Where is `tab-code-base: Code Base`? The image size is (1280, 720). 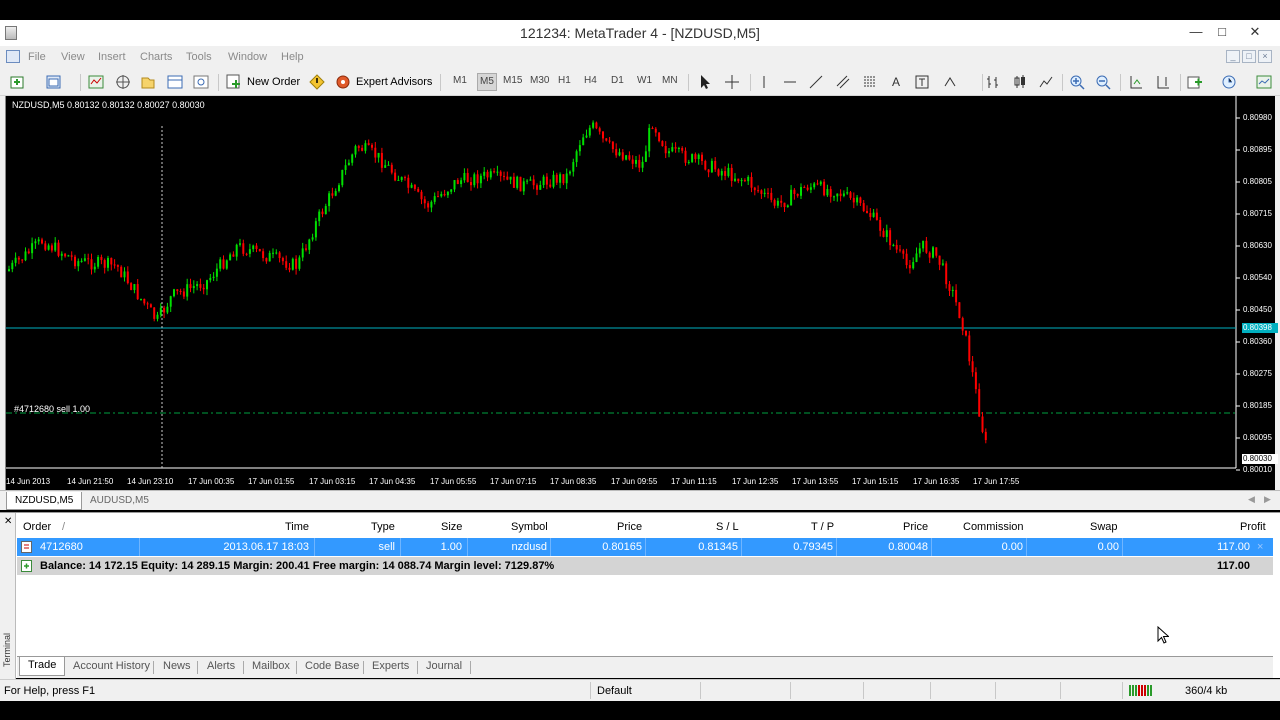 tab-code-base: Code Base is located at coordinates (332, 666).